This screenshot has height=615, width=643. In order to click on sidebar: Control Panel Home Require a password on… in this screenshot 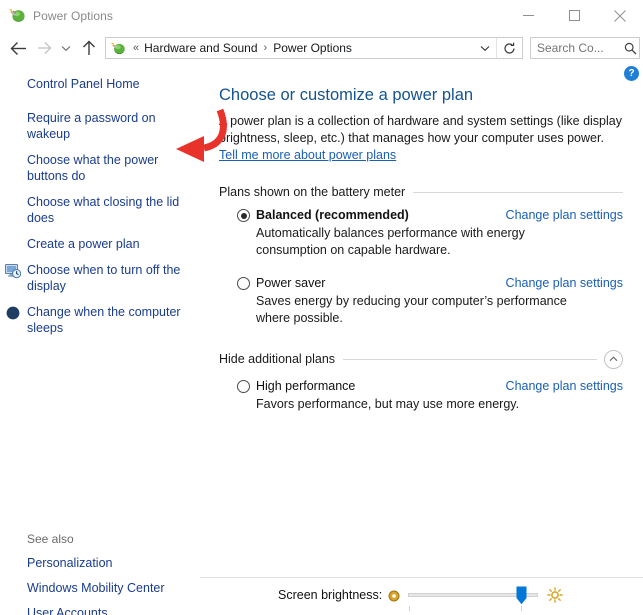, I will do `click(104, 211)`.